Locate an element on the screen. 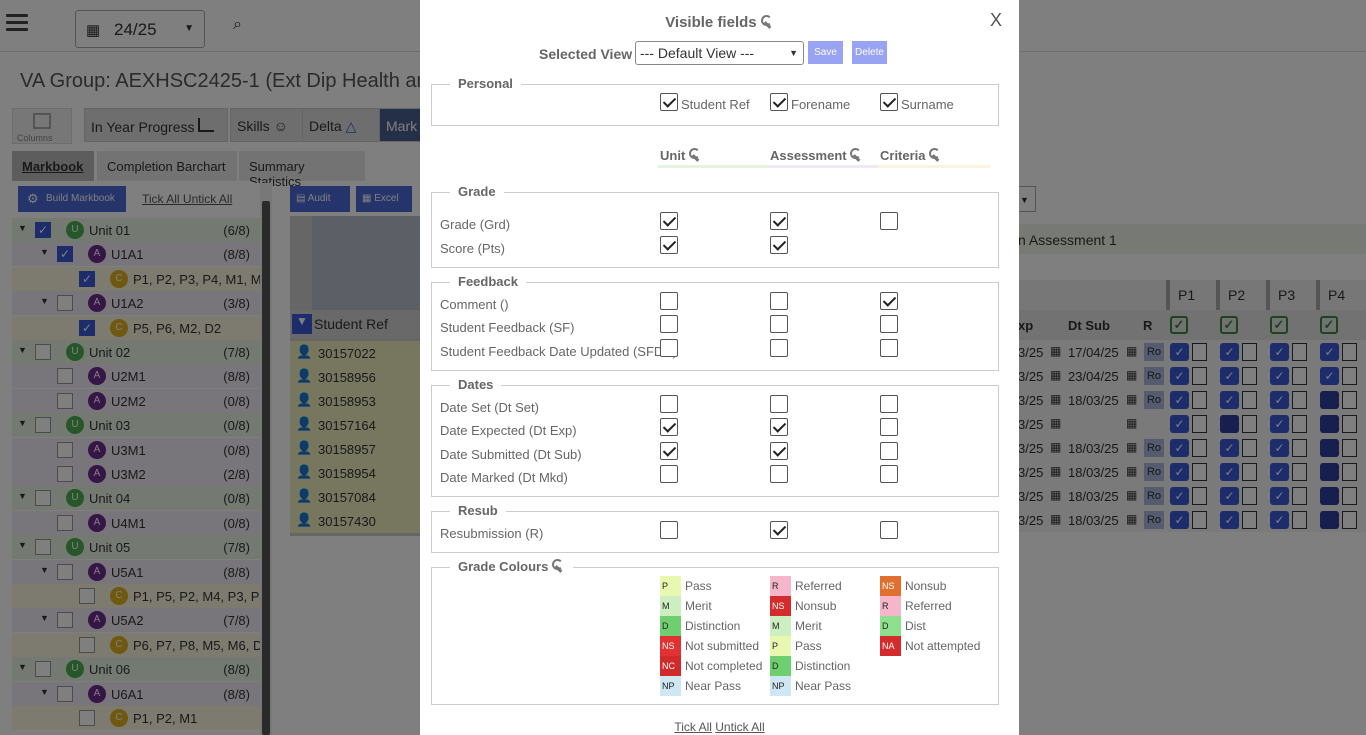  field-label: Date Expected (Dt Exp) is located at coordinates (508, 430).